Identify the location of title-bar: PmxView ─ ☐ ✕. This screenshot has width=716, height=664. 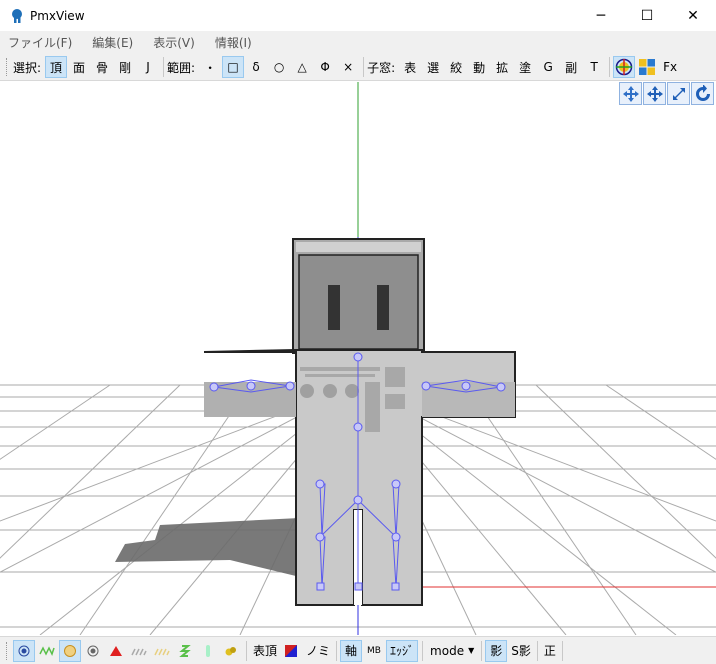
(358, 15).